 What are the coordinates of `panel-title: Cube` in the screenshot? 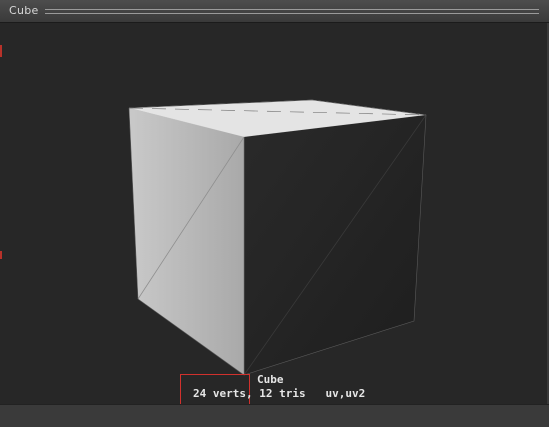 It's located at (24, 10).